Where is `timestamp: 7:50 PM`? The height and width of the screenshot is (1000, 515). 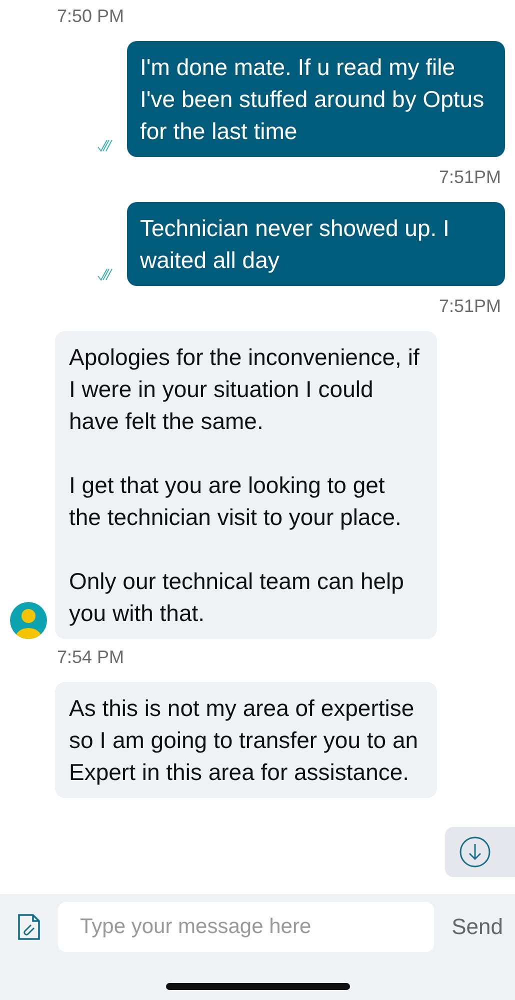
timestamp: 7:50 PM is located at coordinates (90, 16).